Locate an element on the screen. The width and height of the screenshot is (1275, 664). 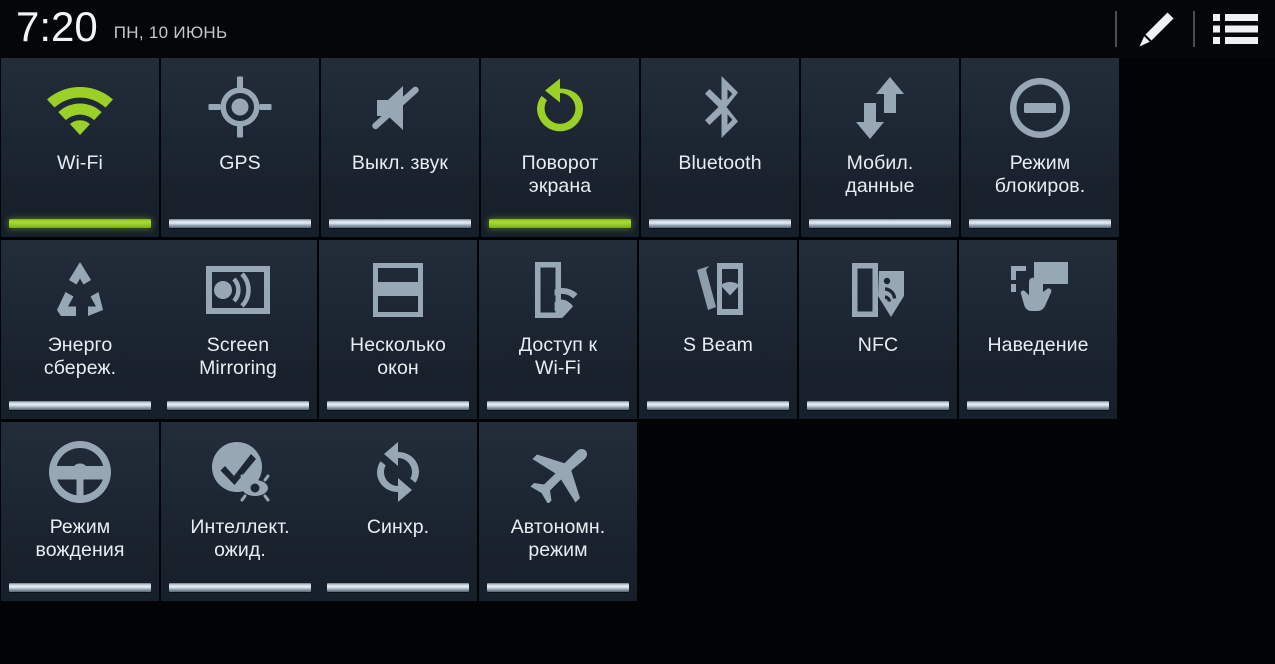
tile-label-line: S Beam is located at coordinates (718, 345).